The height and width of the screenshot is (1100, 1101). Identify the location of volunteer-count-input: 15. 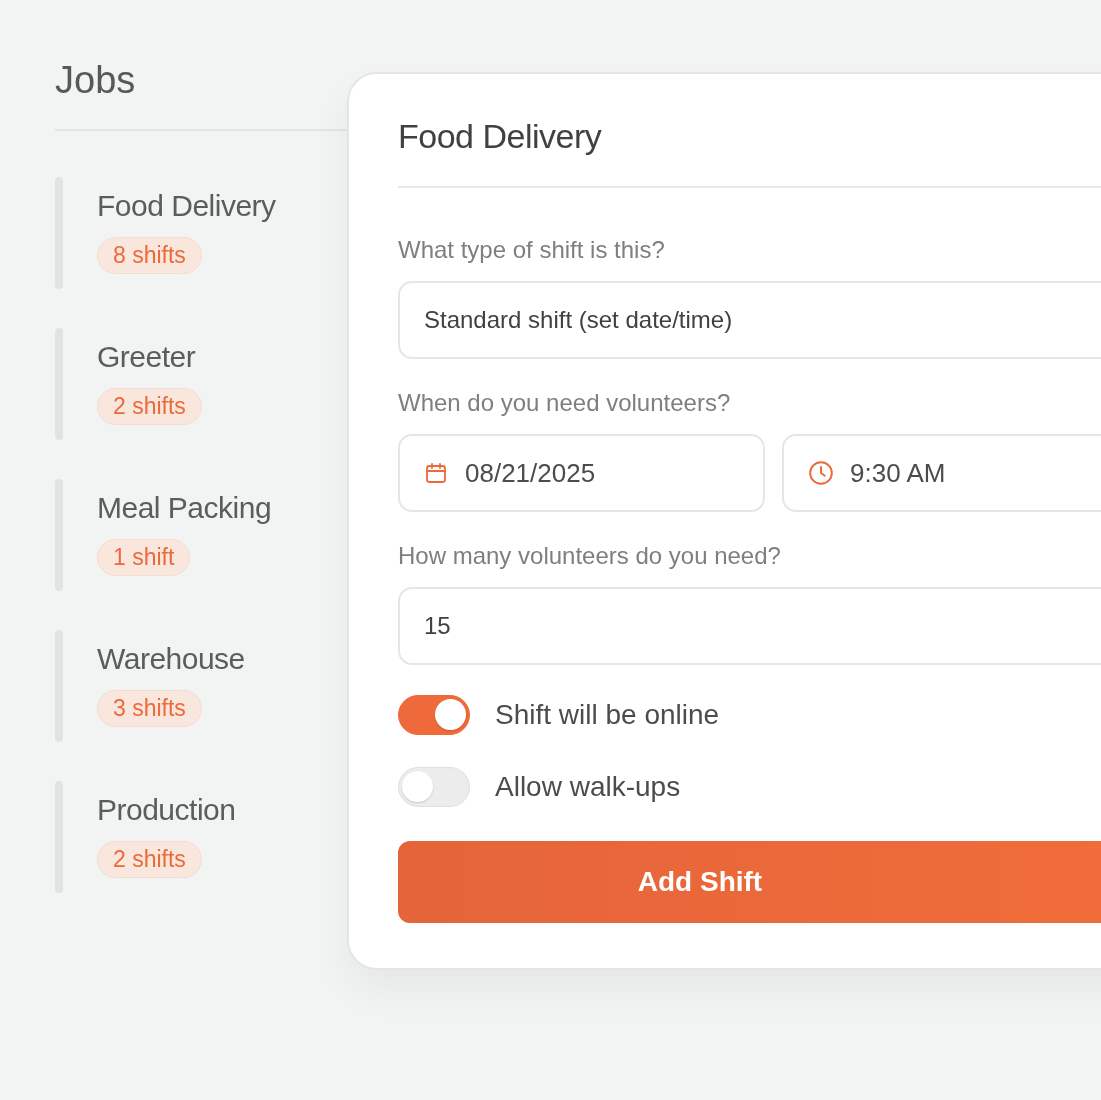
(749, 626).